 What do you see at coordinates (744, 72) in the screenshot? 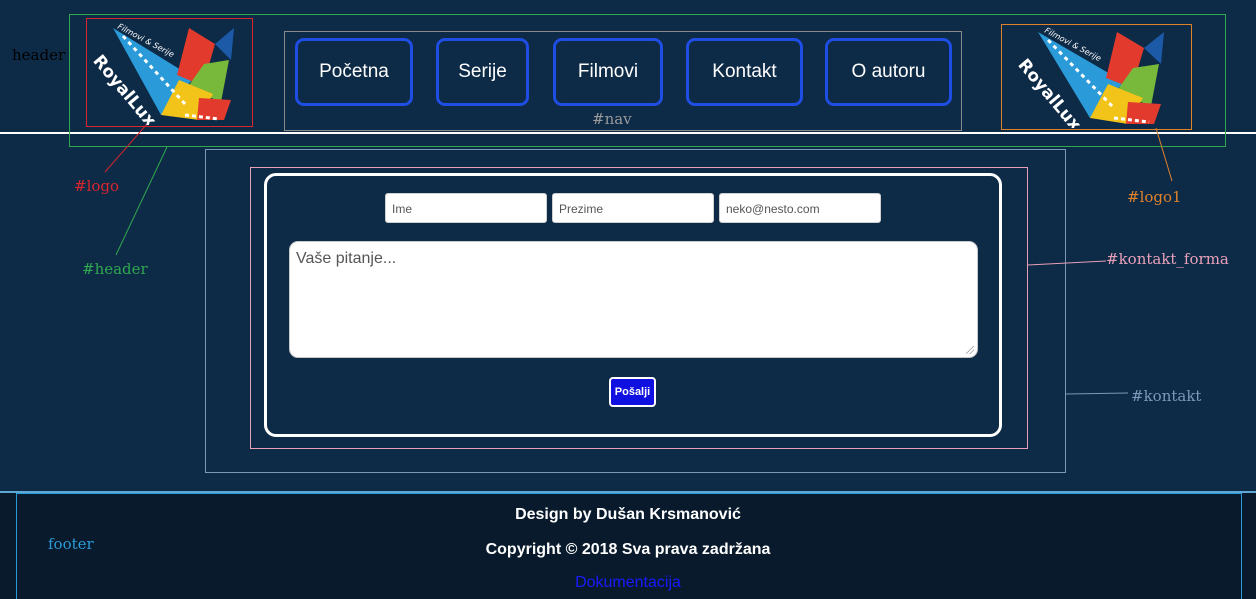
I see `nav-item-kontakt: Kontakt` at bounding box center [744, 72].